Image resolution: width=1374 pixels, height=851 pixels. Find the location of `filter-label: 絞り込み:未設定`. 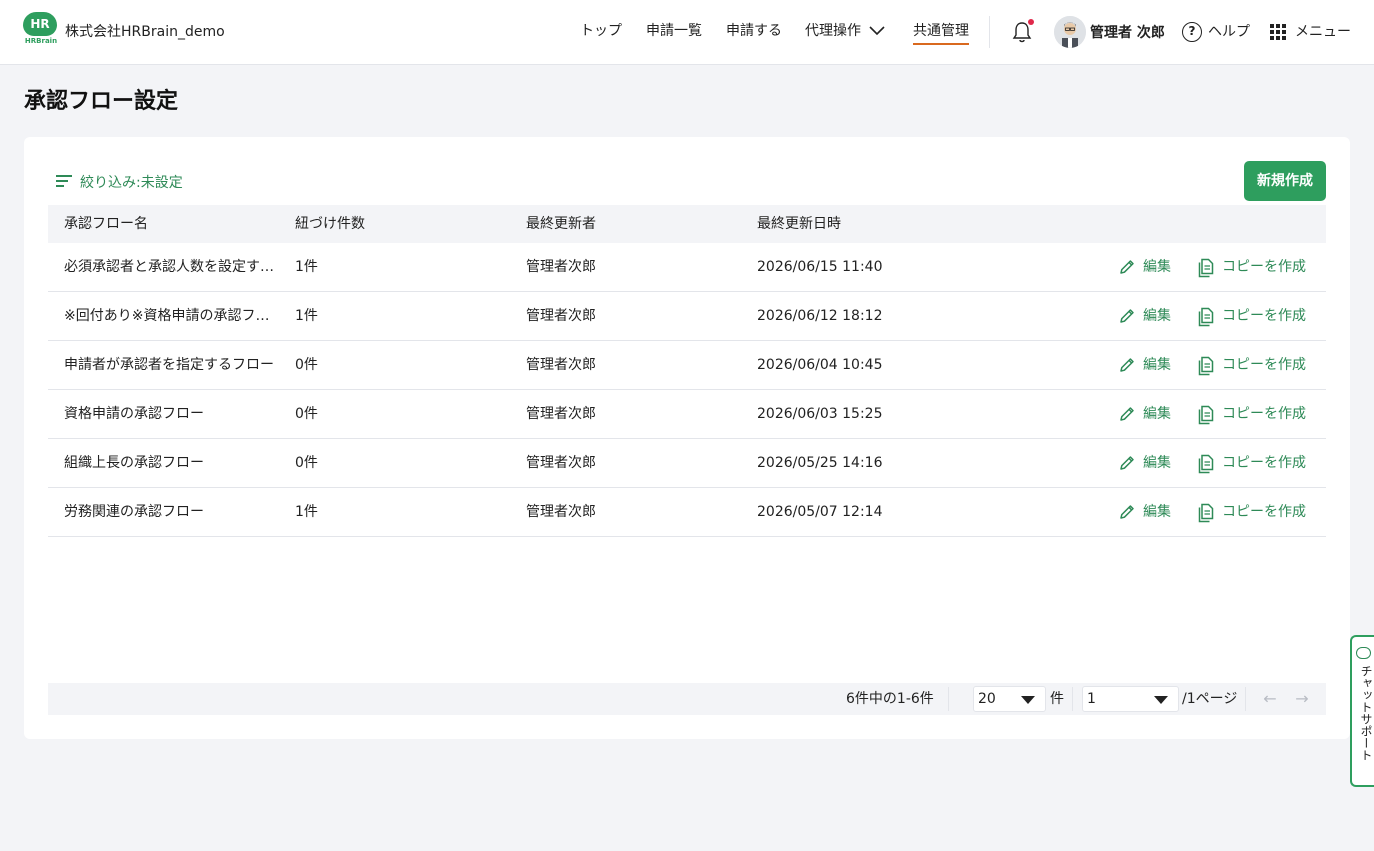

filter-label: 絞り込み:未設定 is located at coordinates (131, 183).